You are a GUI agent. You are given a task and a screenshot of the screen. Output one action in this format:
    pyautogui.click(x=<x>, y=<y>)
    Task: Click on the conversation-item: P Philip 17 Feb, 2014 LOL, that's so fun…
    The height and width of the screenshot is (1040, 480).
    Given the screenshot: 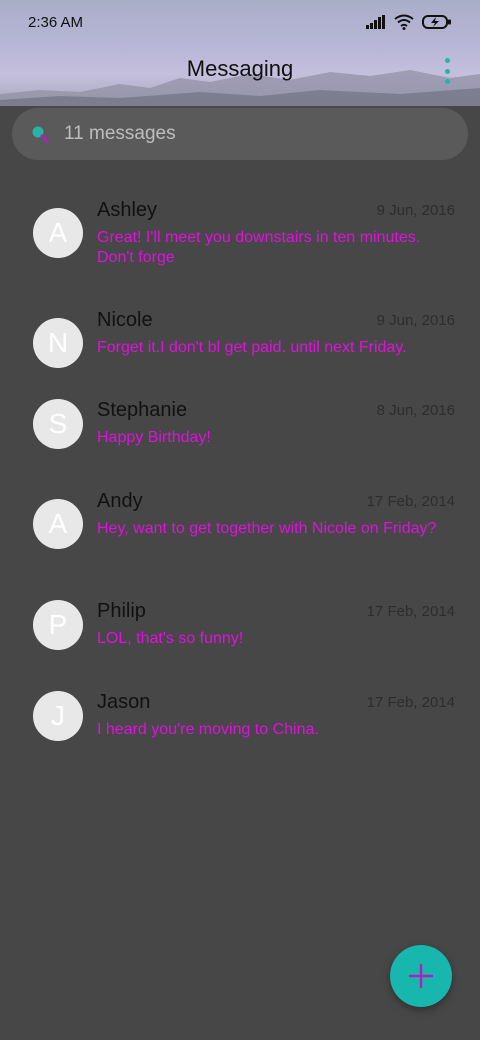 What is the action you would take?
    pyautogui.click(x=240, y=626)
    